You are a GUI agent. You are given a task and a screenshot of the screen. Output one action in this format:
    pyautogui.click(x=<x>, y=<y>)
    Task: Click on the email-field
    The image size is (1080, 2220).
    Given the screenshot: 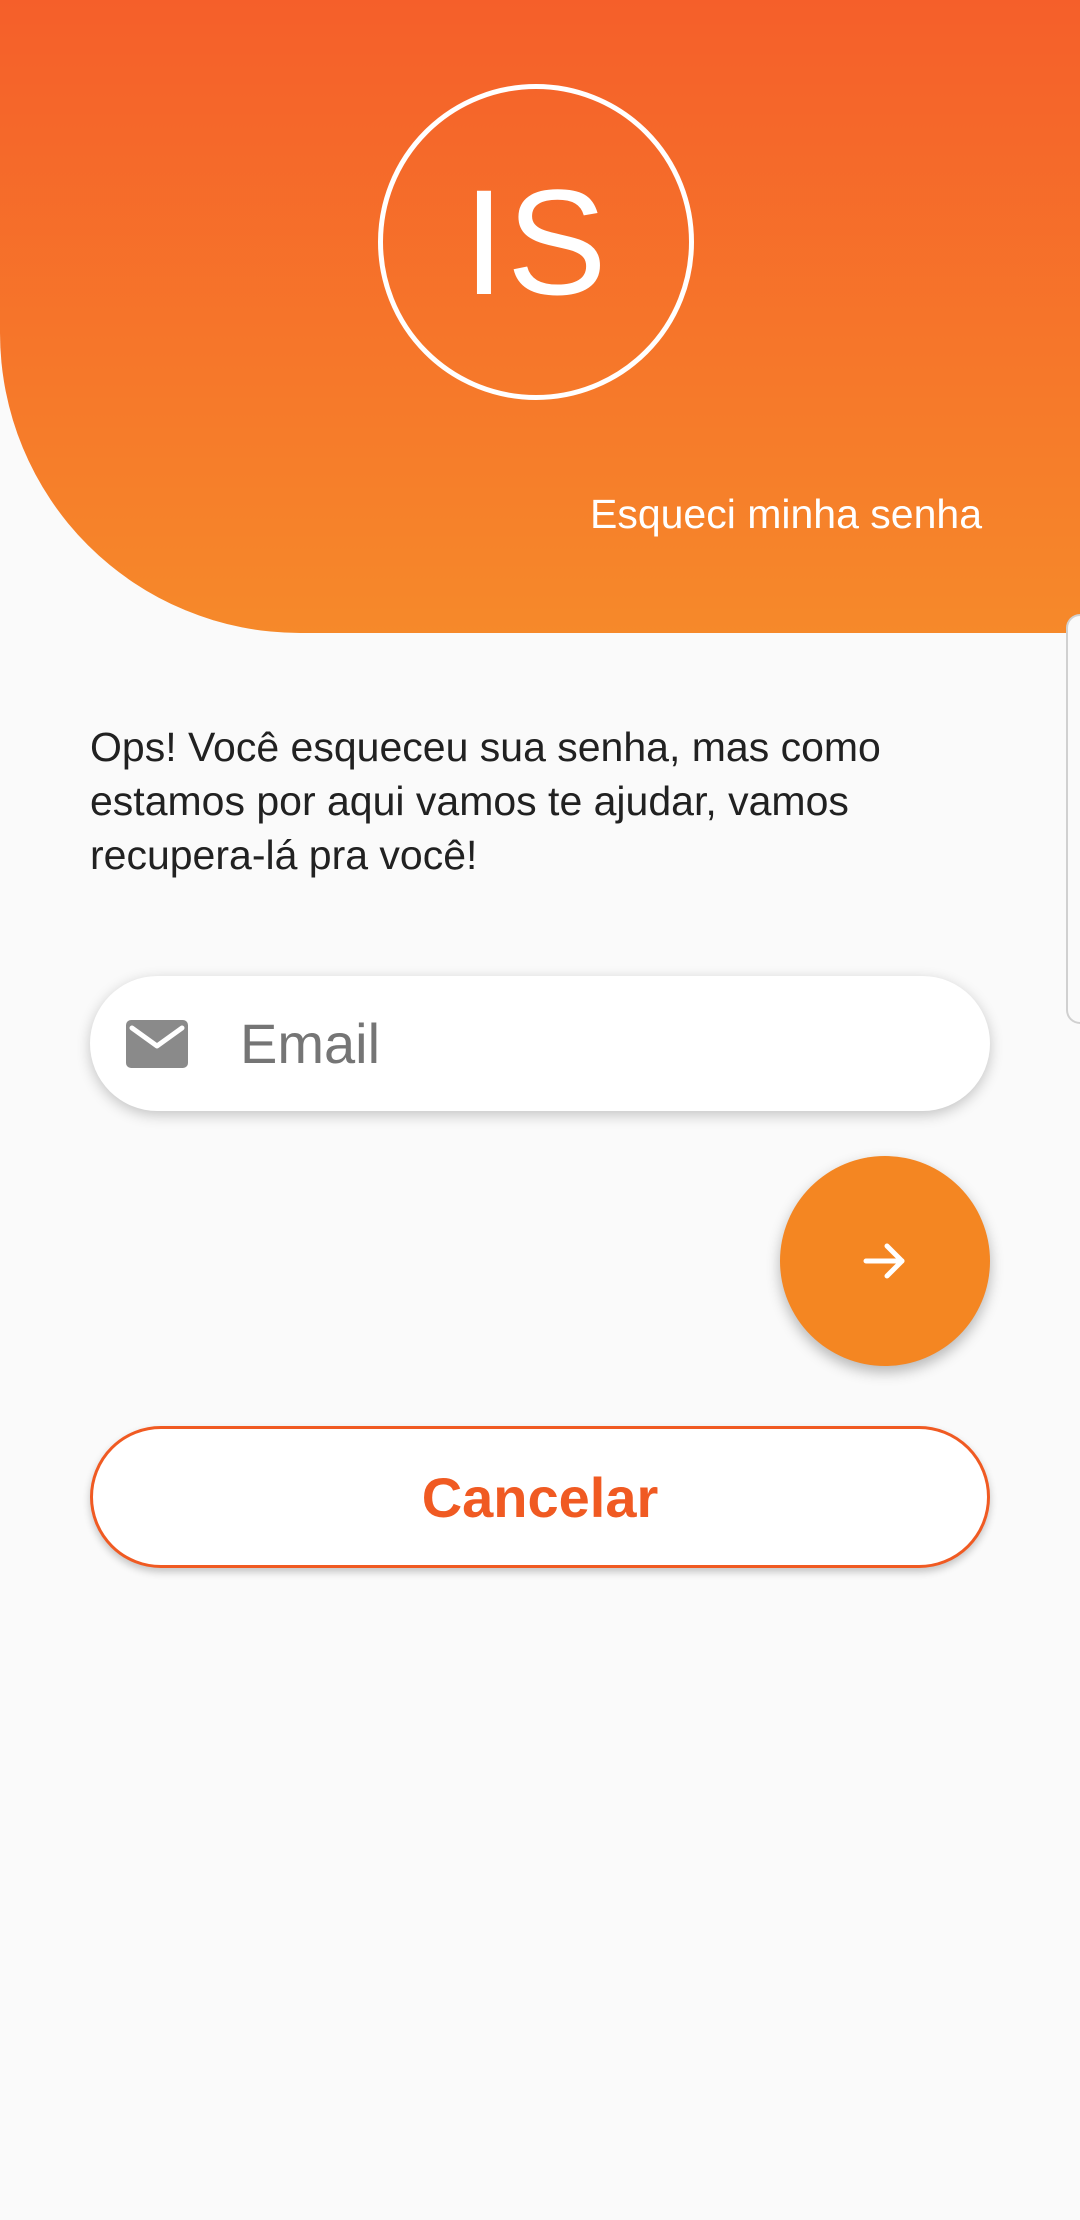 What is the action you would take?
    pyautogui.click(x=540, y=1043)
    